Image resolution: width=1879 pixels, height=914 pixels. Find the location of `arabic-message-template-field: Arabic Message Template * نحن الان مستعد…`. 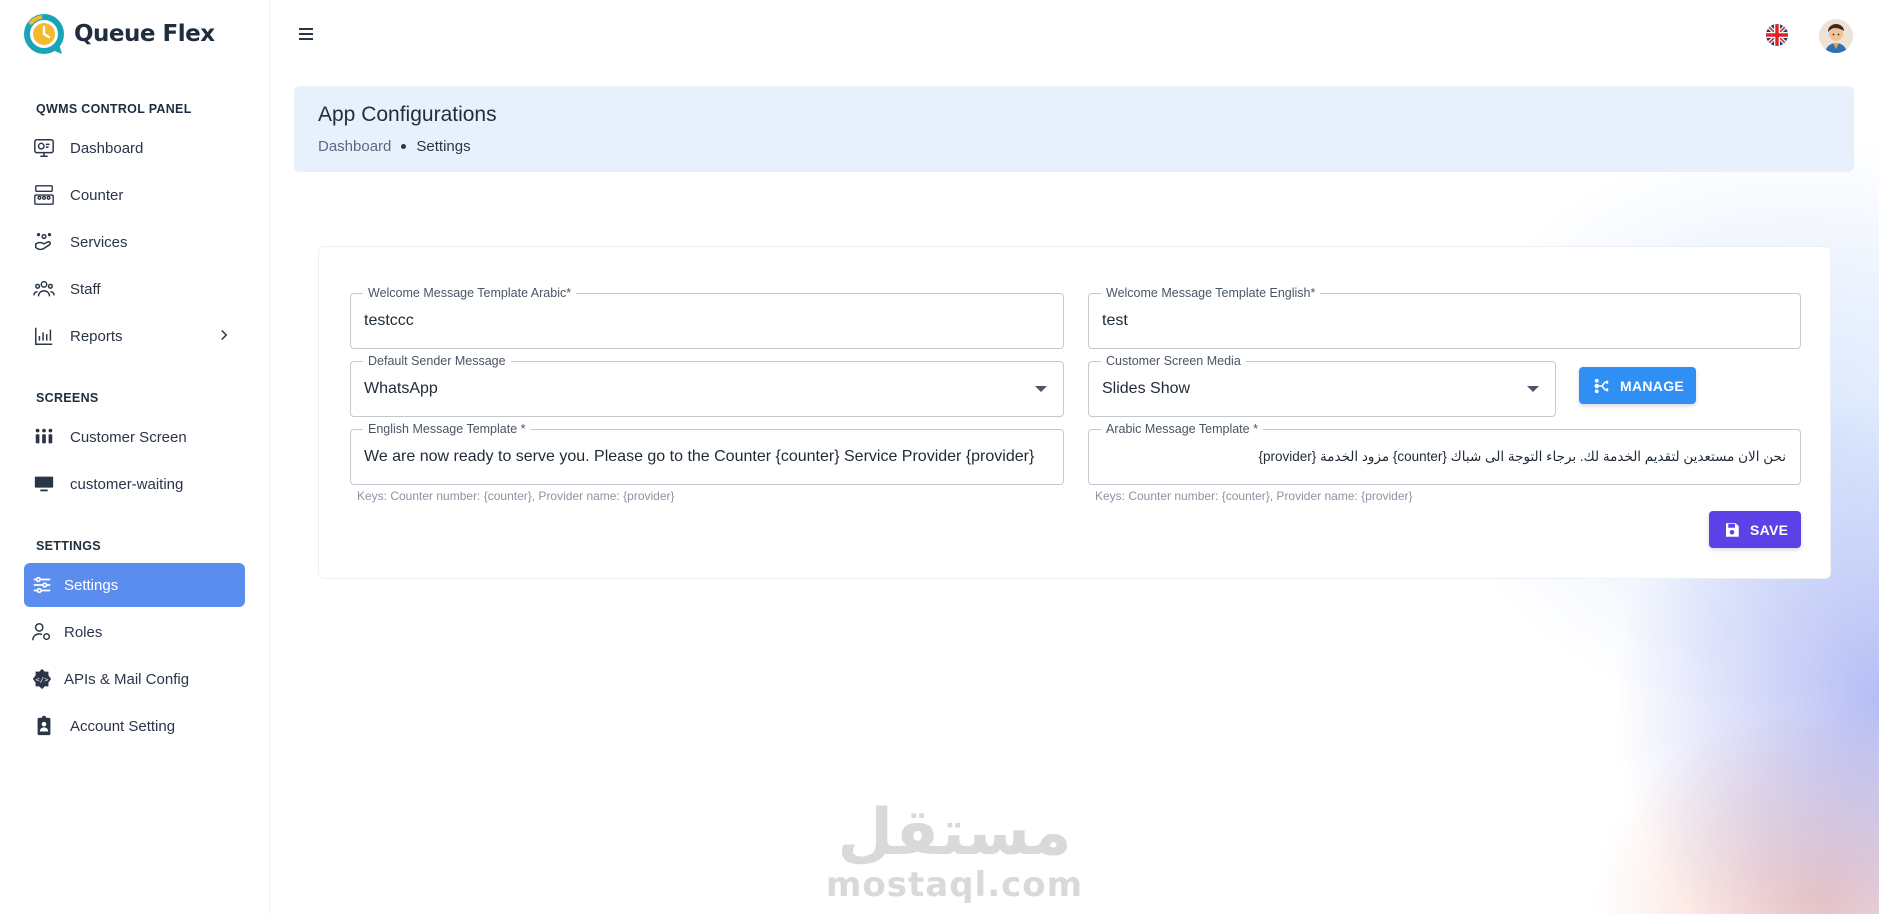

arabic-message-template-field: Arabic Message Template * نحن الان مستعد… is located at coordinates (1444, 453).